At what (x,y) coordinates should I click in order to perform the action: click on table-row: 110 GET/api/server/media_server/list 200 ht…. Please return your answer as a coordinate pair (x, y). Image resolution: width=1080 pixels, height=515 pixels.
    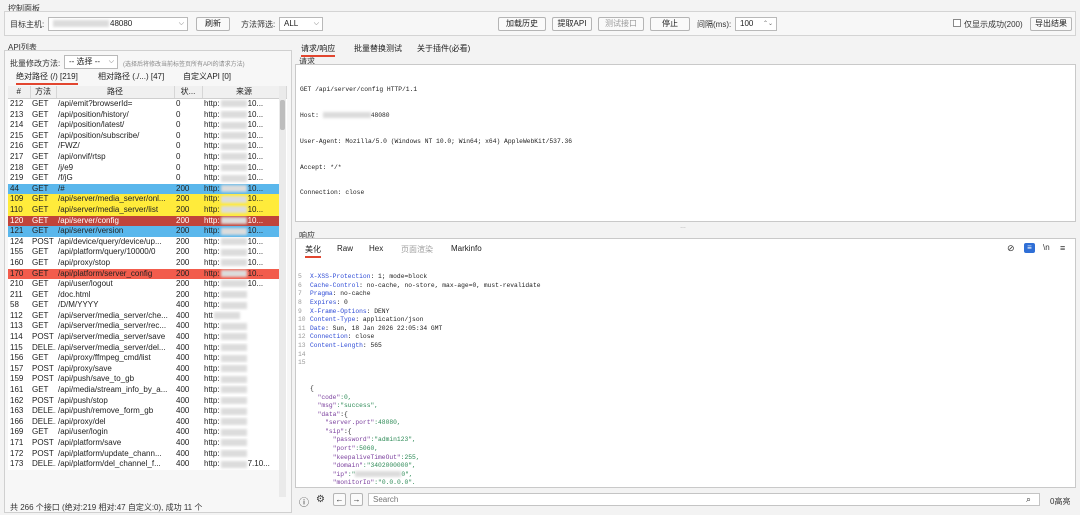
    Looking at the image, I should click on (147, 210).